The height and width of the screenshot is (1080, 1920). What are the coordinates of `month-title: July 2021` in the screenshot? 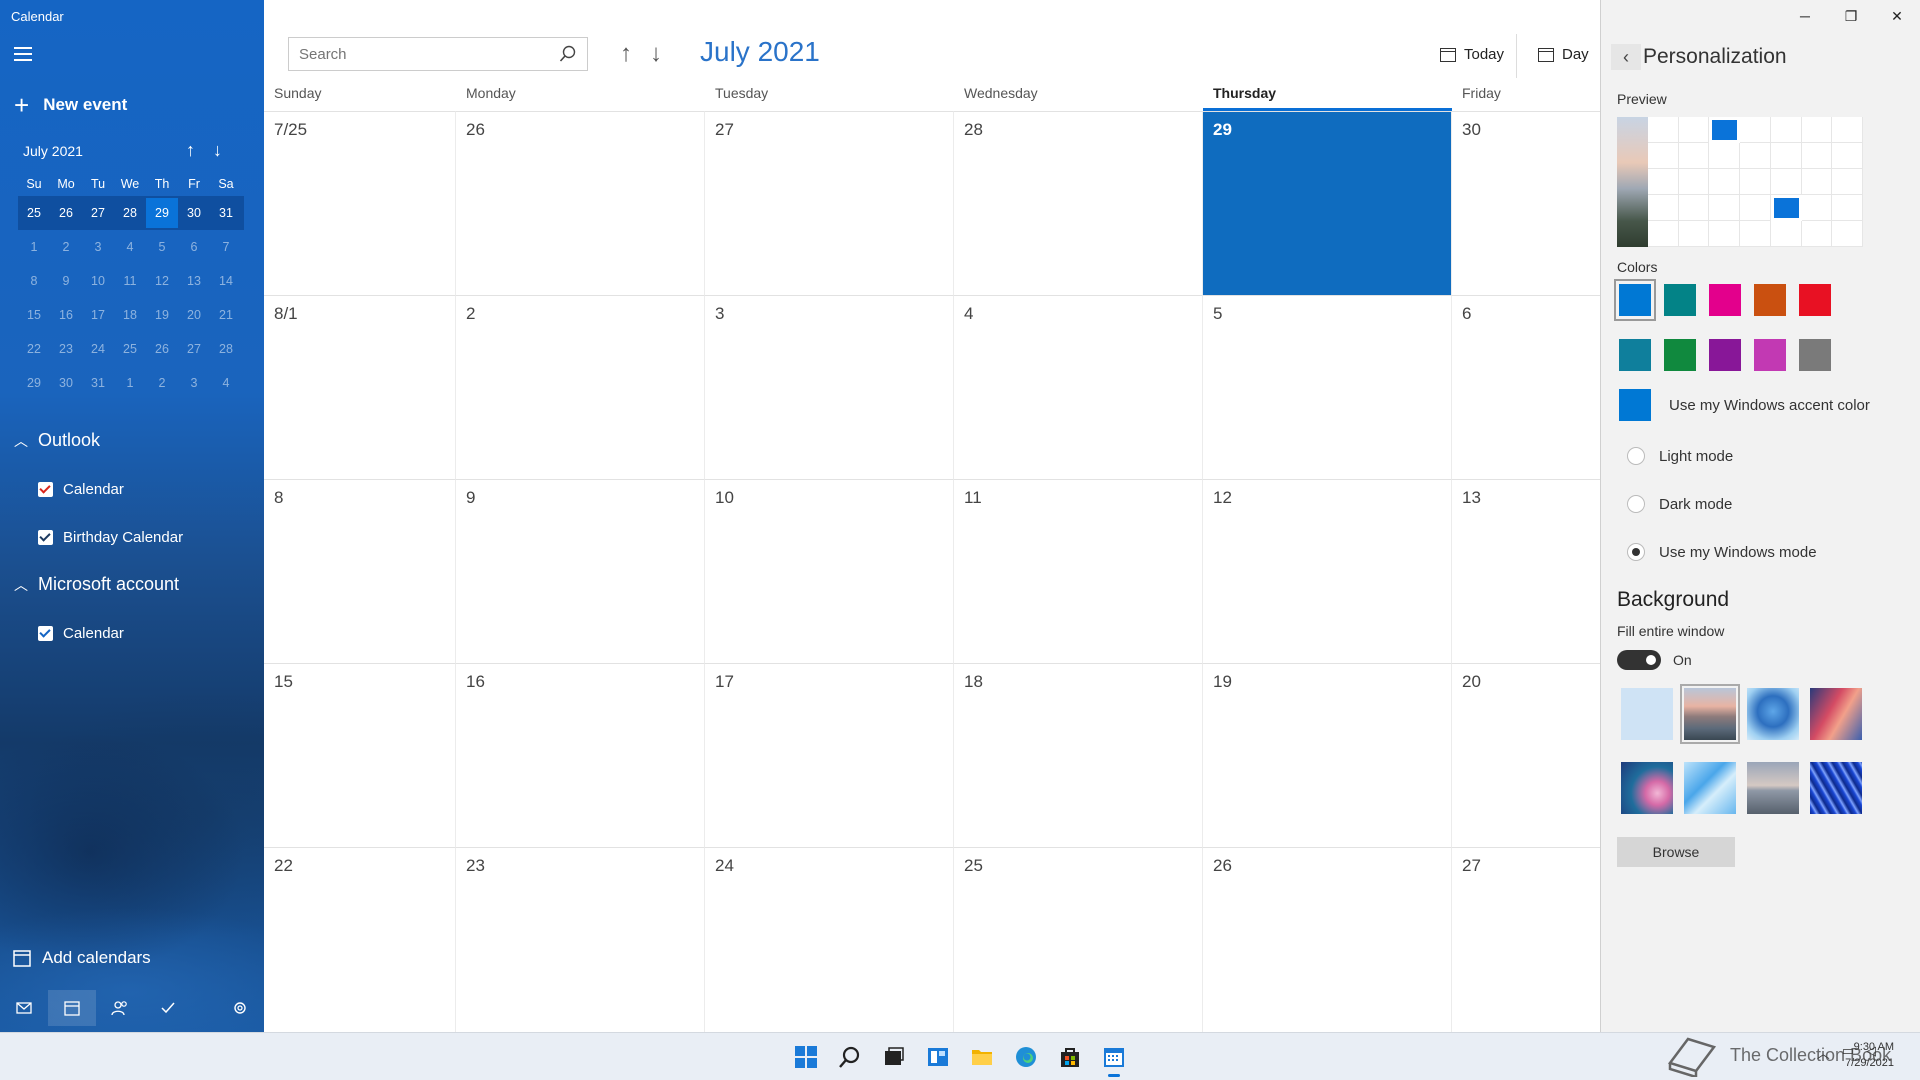 It's located at (760, 52).